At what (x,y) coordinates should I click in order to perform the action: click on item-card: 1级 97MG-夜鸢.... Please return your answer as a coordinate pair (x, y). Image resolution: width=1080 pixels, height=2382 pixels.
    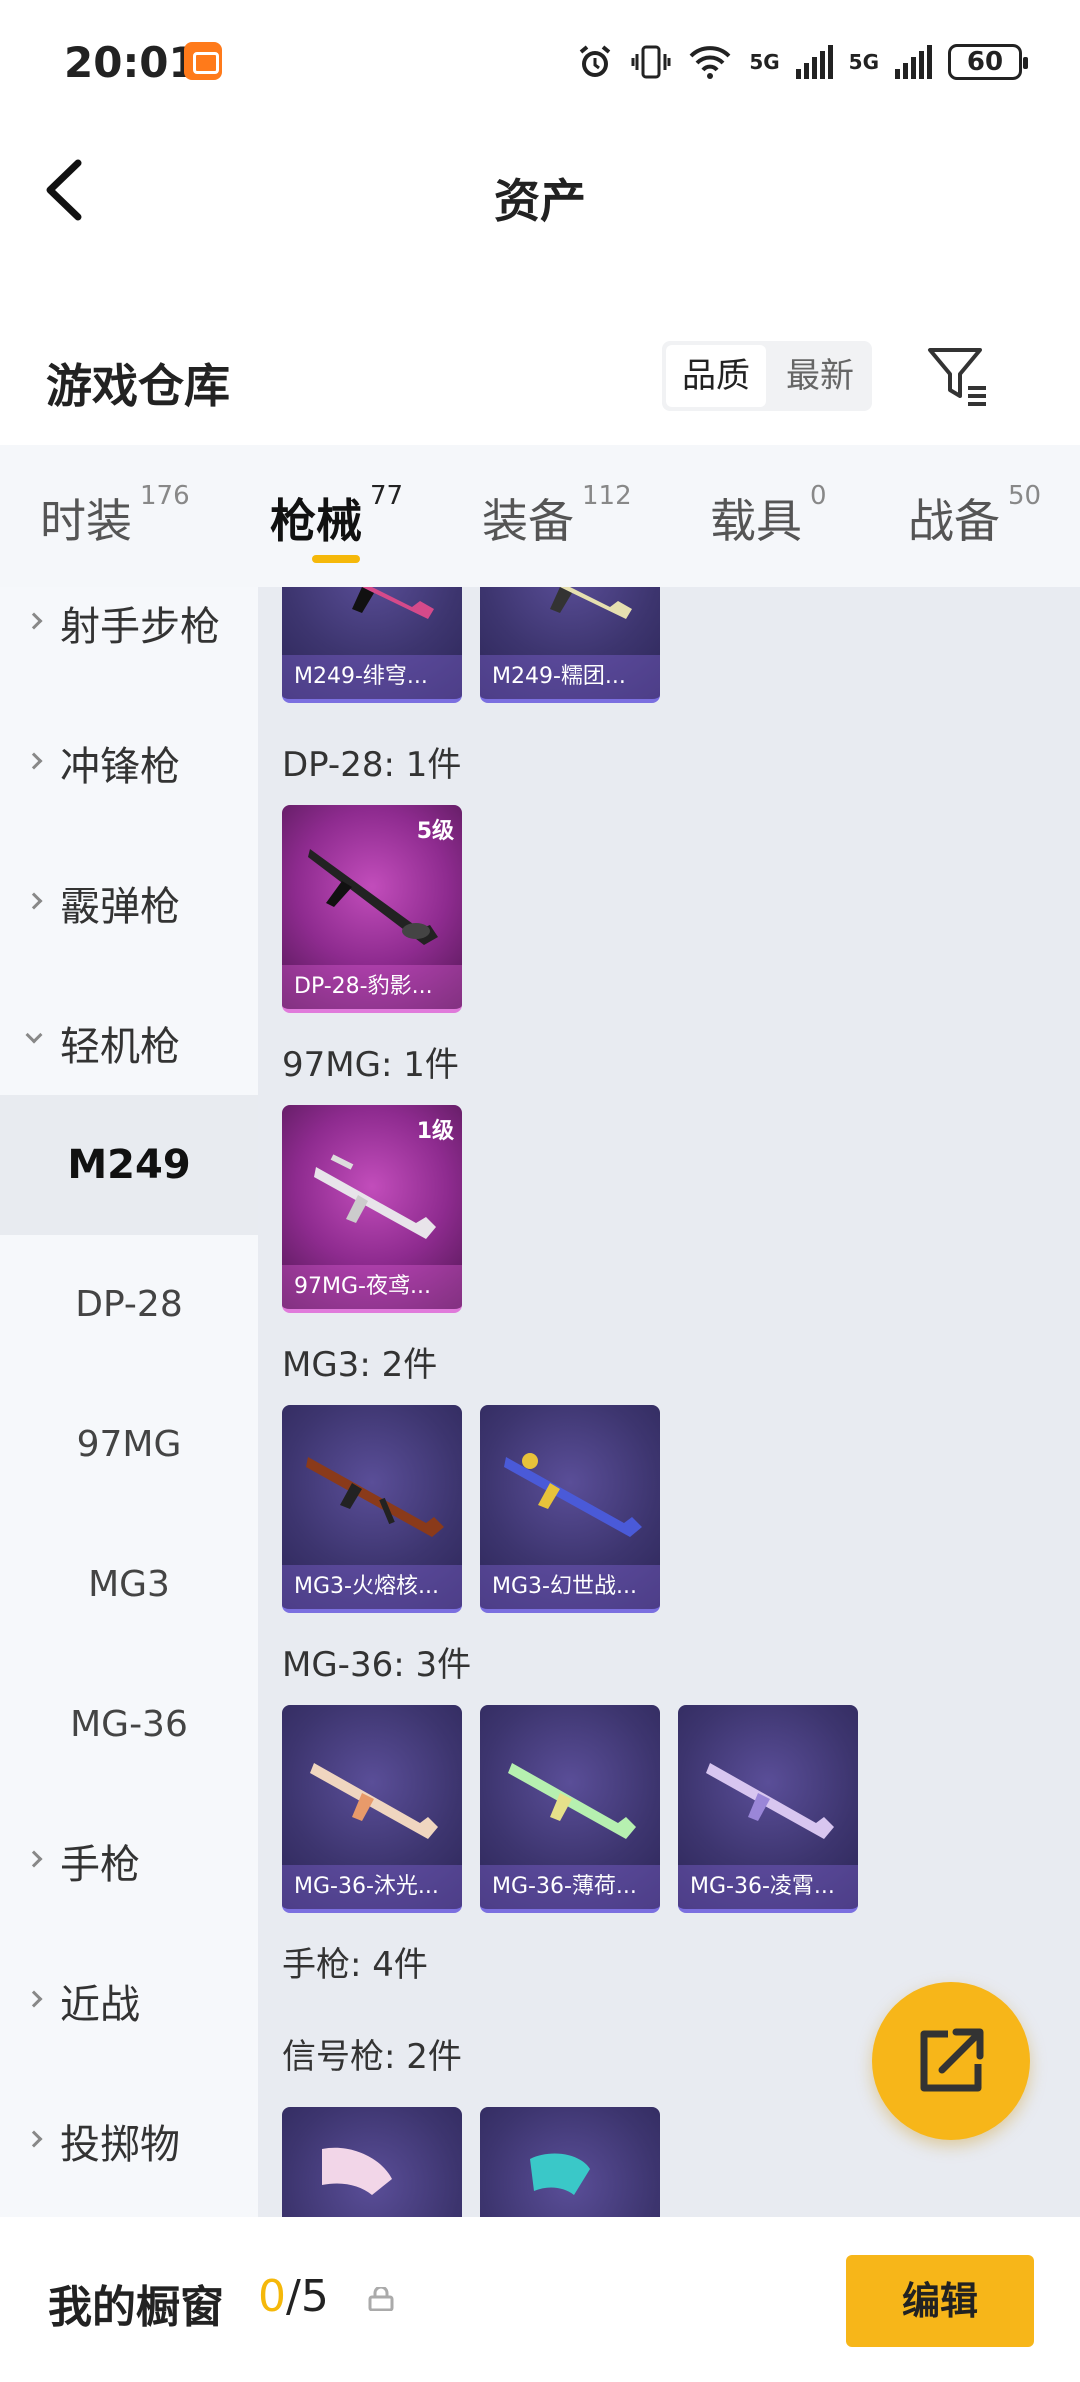
    Looking at the image, I should click on (372, 1209).